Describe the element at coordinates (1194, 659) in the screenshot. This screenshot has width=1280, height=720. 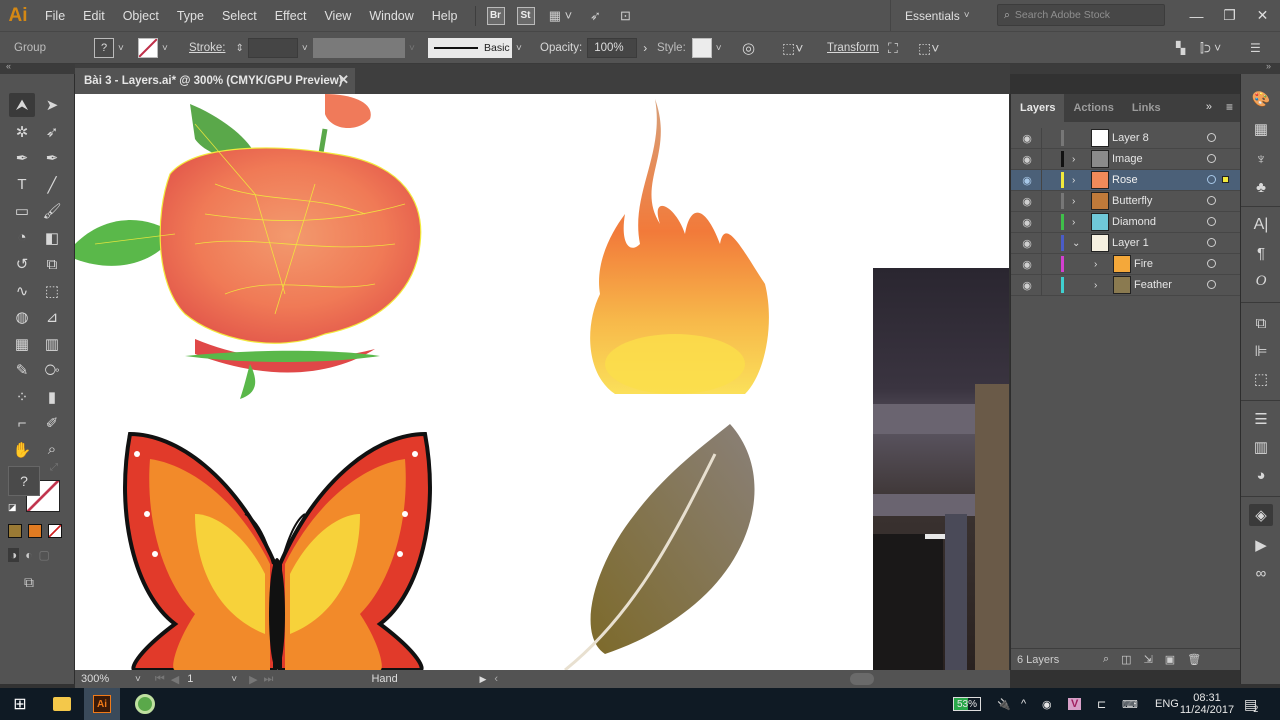
I see `delete-layer-icon: 🗑` at that location.